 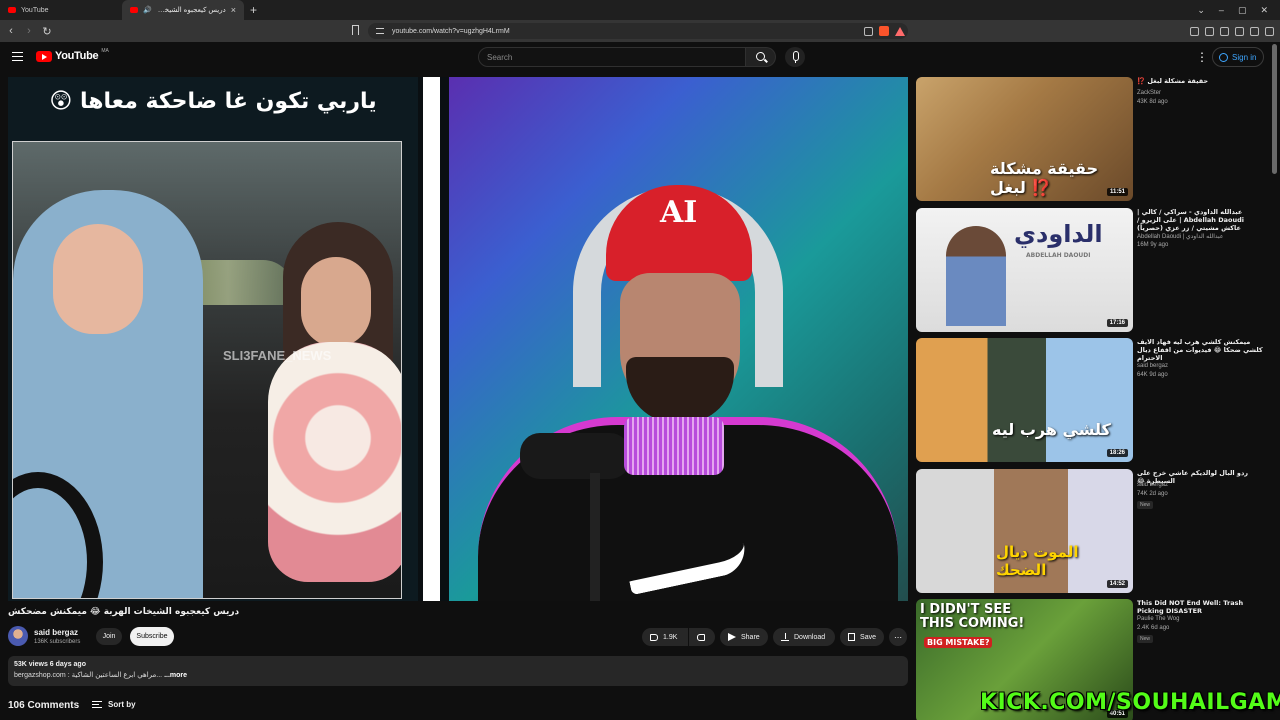 I want to click on subscribe-button: Subscribe, so click(x=152, y=636).